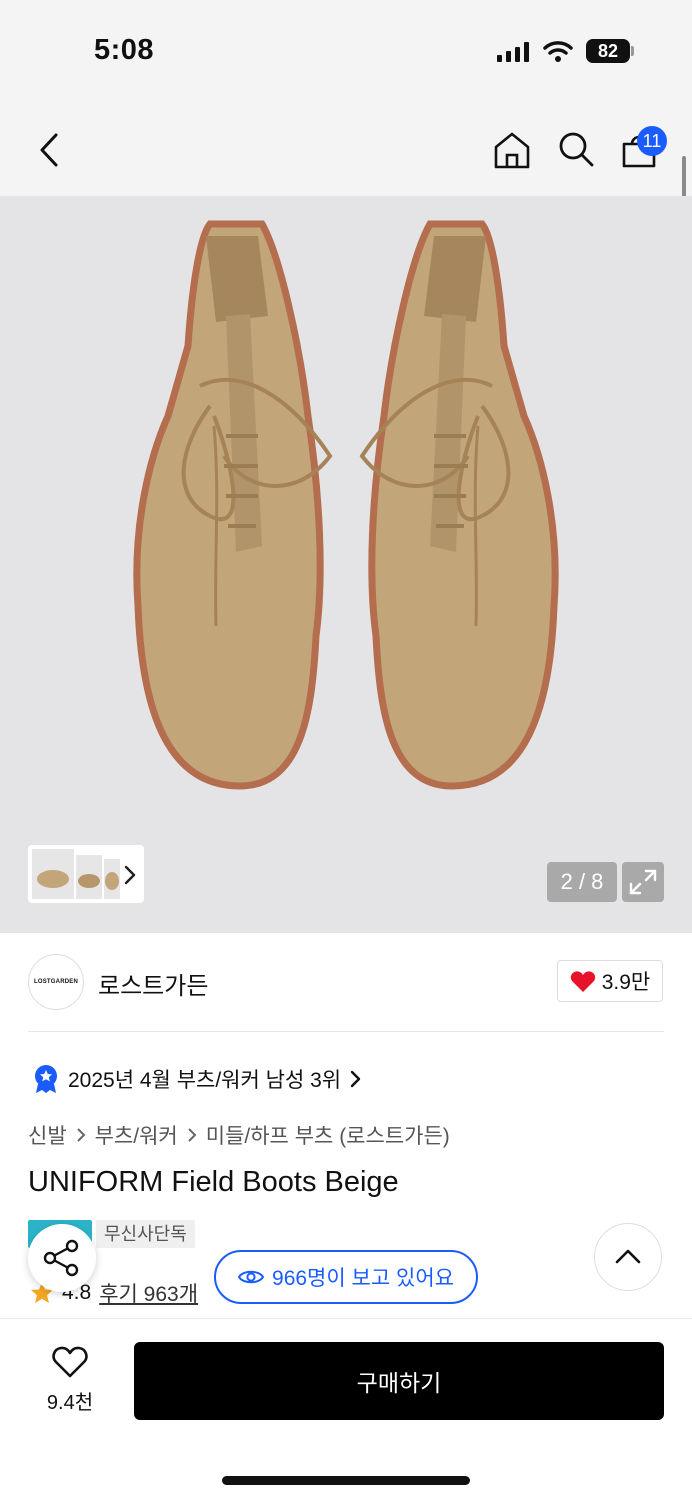 Image resolution: width=692 pixels, height=1500 pixels. Describe the element at coordinates (346, 1031) in the screenshot. I see `divider` at that location.